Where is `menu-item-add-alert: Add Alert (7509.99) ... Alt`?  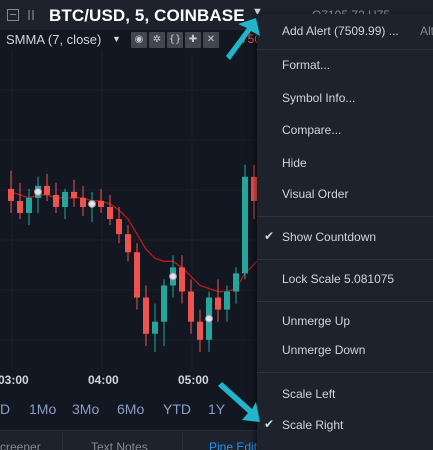 menu-item-add-alert: Add Alert (7509.99) ... Alt is located at coordinates (345, 32).